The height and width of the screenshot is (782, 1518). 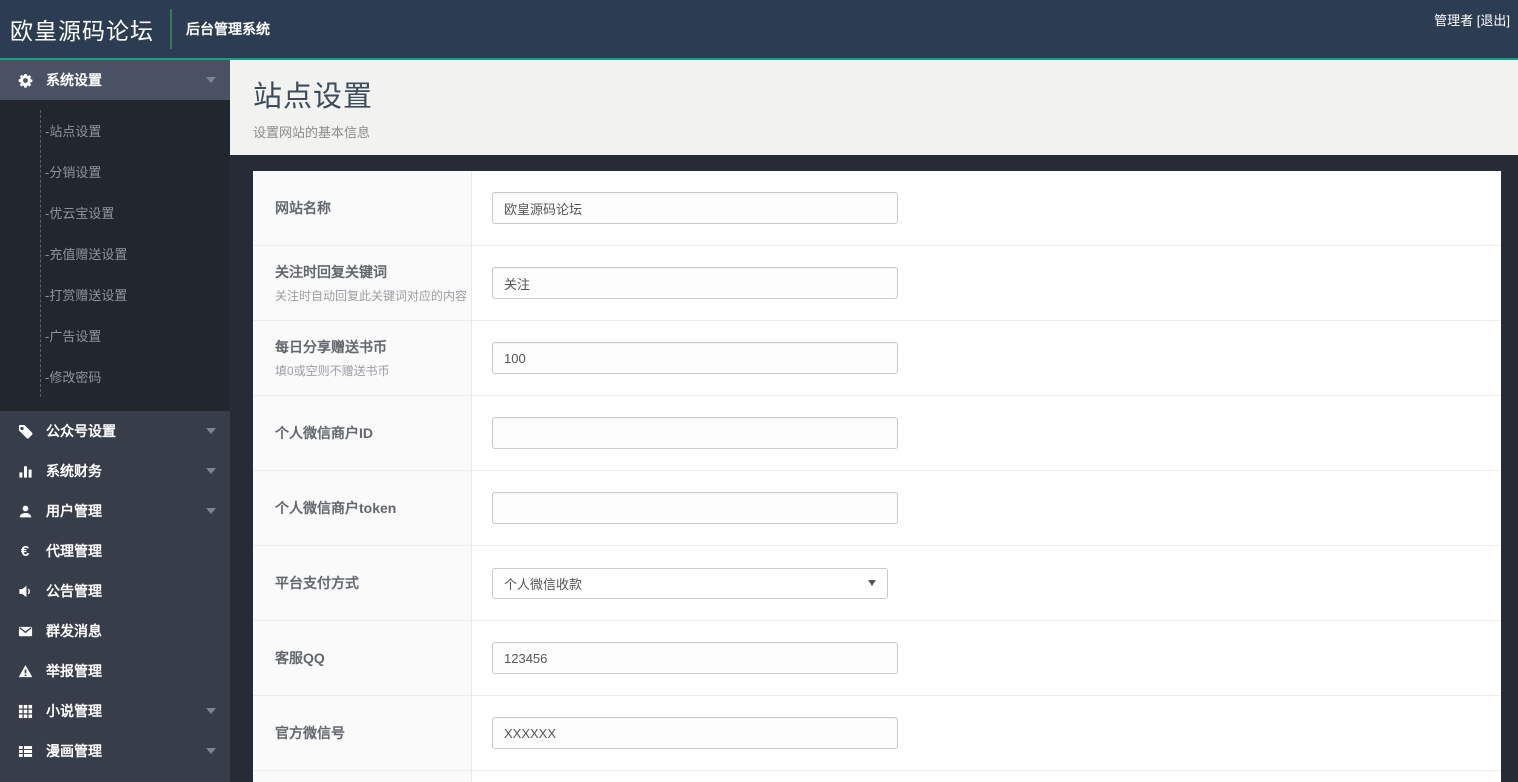 I want to click on page-header: 站点设置 设置网站的基本信息, so click(x=874, y=107).